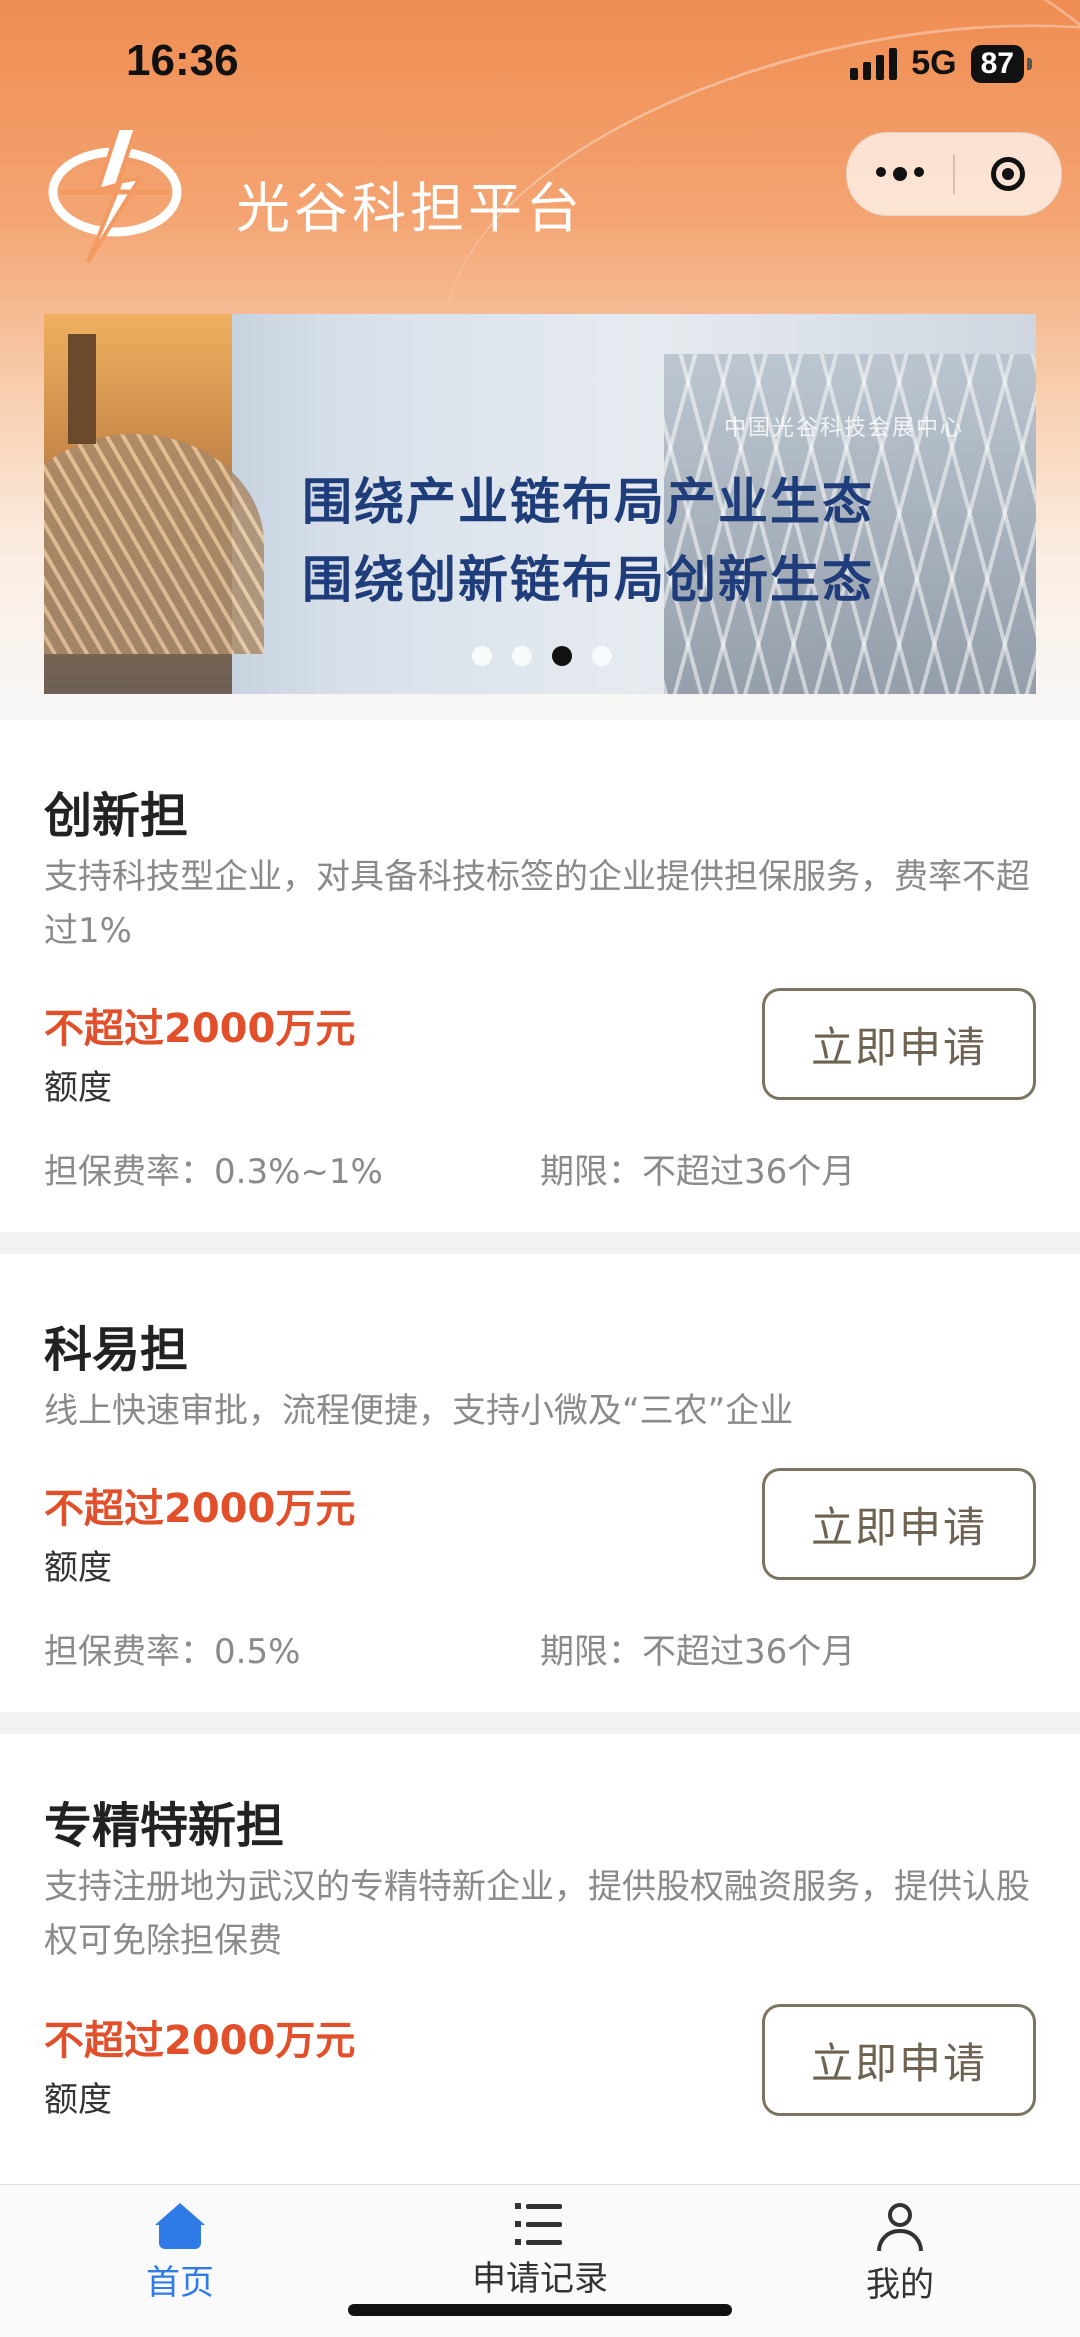  I want to click on tab-home: 首页, so click(180, 2253).